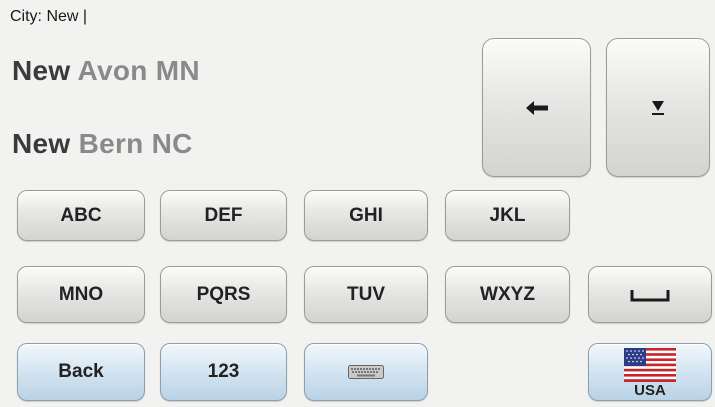 The width and height of the screenshot is (715, 407). Describe the element at coordinates (223, 294) in the screenshot. I see `key-pqrs: PQRS` at that location.